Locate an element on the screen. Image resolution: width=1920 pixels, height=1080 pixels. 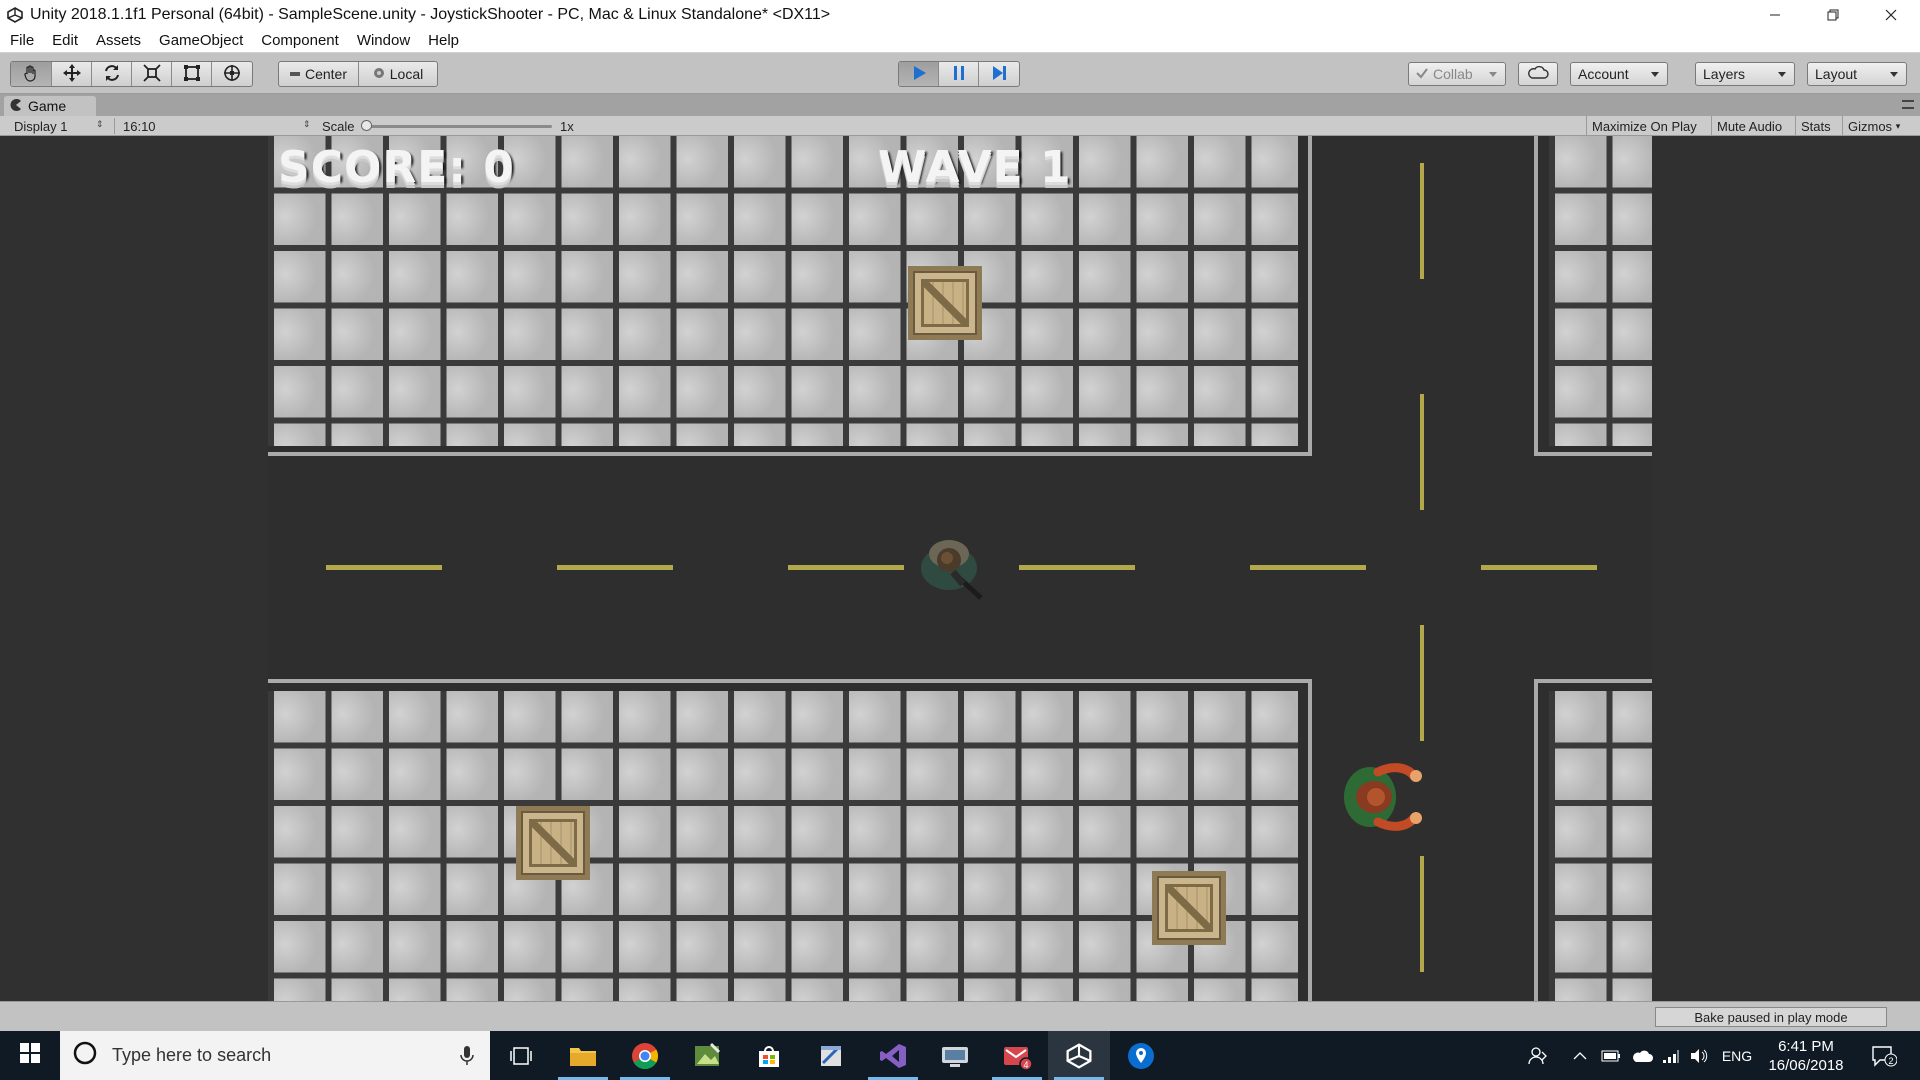
play-button is located at coordinates (919, 74).